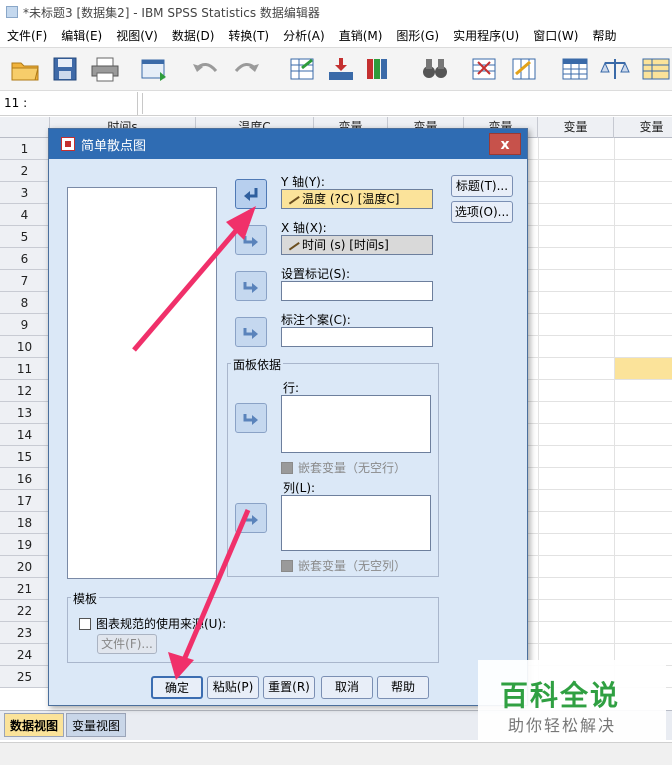  I want to click on row-header: 24, so click(25, 655).